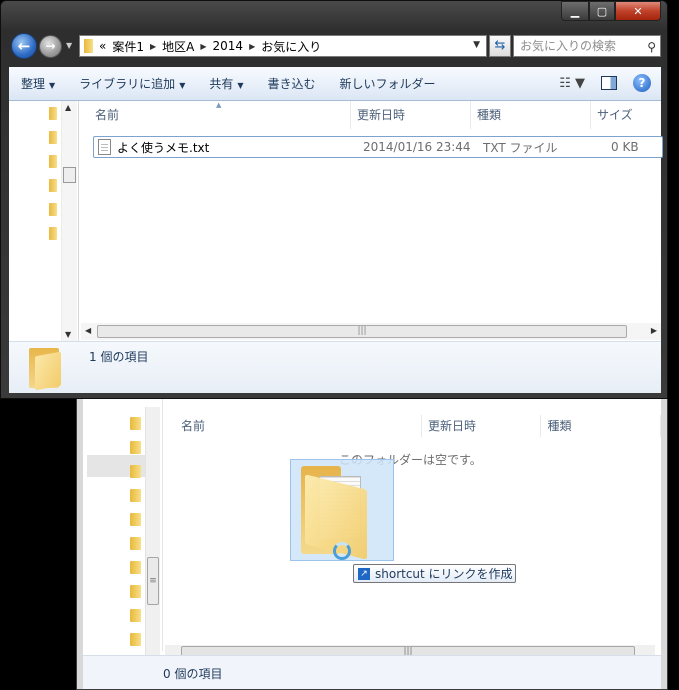  What do you see at coordinates (444, 574) in the screenshot?
I see `drag-tooltip-text: shortcut にリンクを作成` at bounding box center [444, 574].